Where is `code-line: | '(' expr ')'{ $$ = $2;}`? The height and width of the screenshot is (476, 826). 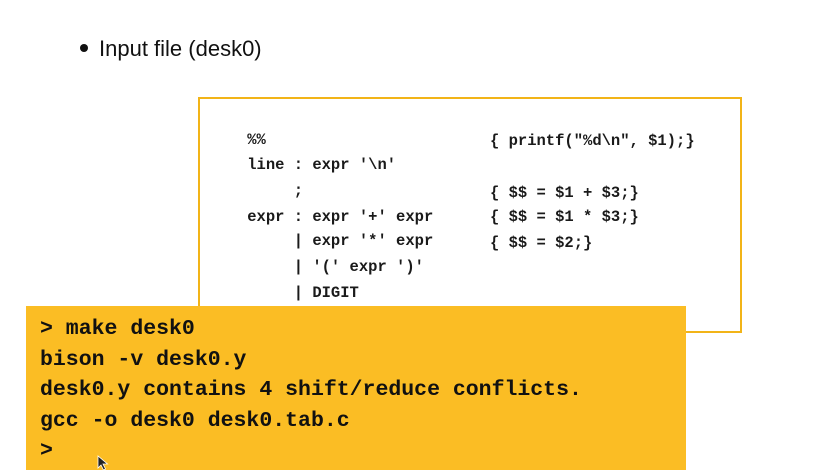
code-line: | '(' expr ')'{ $$ = $2;} is located at coordinates (401, 253).